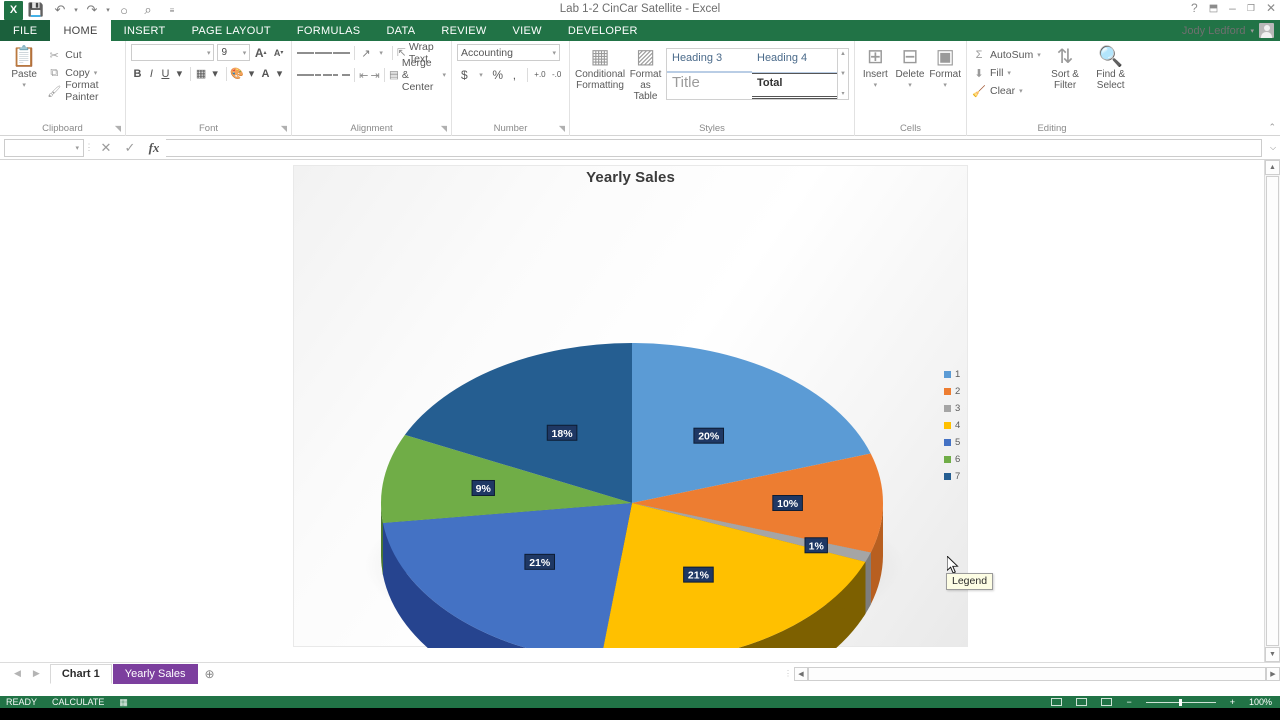 The height and width of the screenshot is (720, 1280). I want to click on page-break-view-icon, so click(1107, 702).